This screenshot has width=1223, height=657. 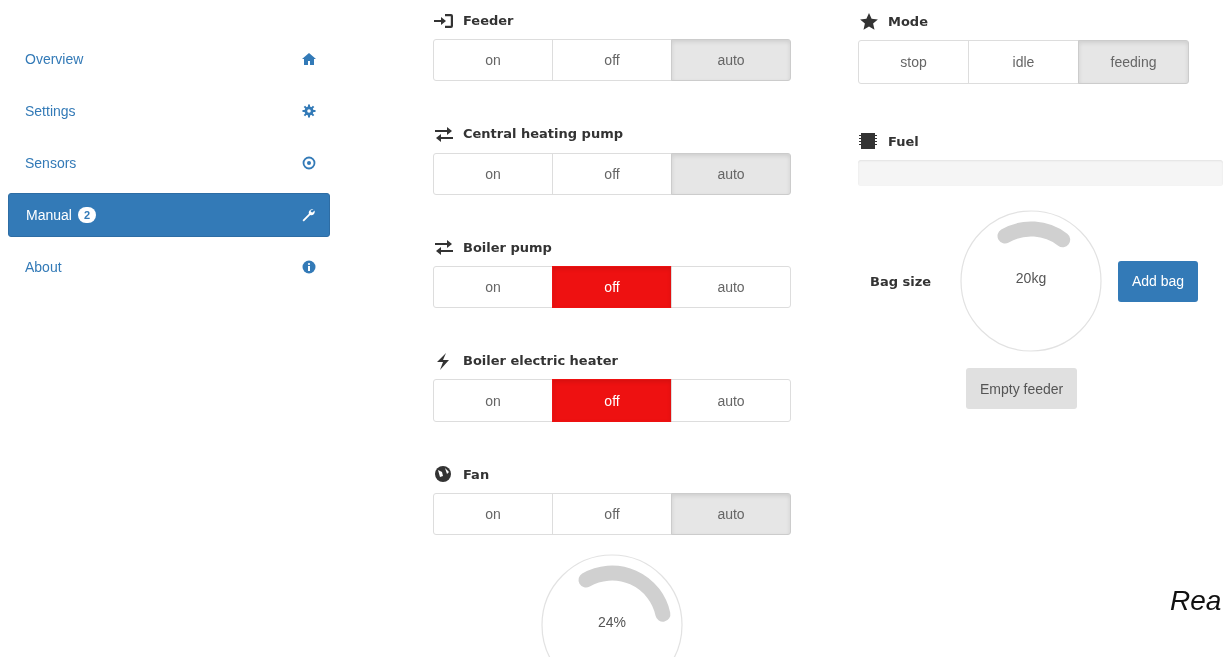 I want to click on status-text: Rea, so click(x=1196, y=601).